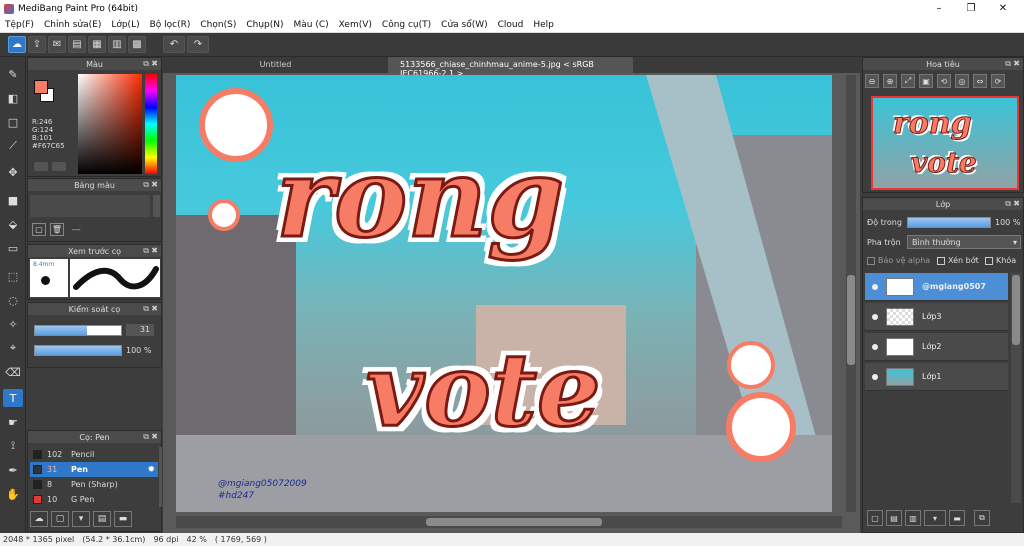  Describe the element at coordinates (962, 81) in the screenshot. I see `rotate-reset-icon: ◎` at that location.